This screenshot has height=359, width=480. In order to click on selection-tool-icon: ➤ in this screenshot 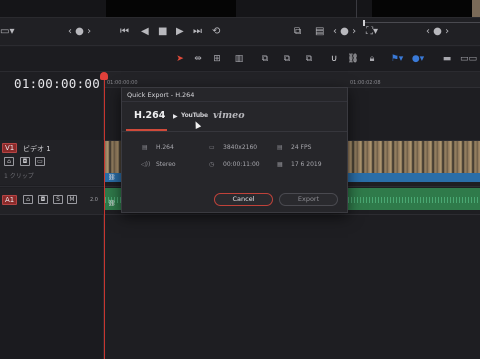, I will do `click(180, 59)`.